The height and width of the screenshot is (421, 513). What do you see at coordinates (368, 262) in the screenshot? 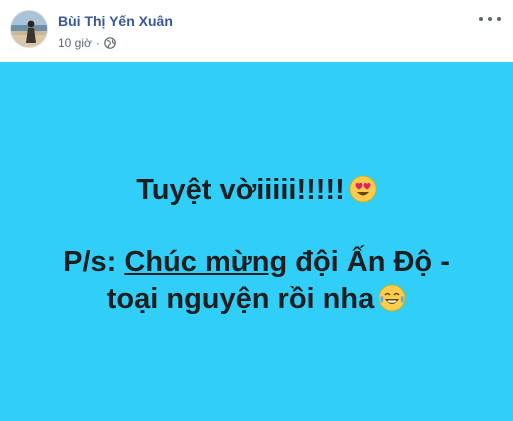
I see `post-text-line-2-suffix: đội Ấn Độ -` at bounding box center [368, 262].